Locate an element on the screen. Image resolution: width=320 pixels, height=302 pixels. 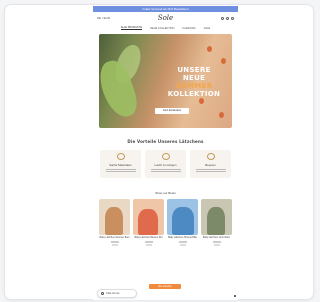
hero-title-line: Kollektion is located at coordinates (194, 94).